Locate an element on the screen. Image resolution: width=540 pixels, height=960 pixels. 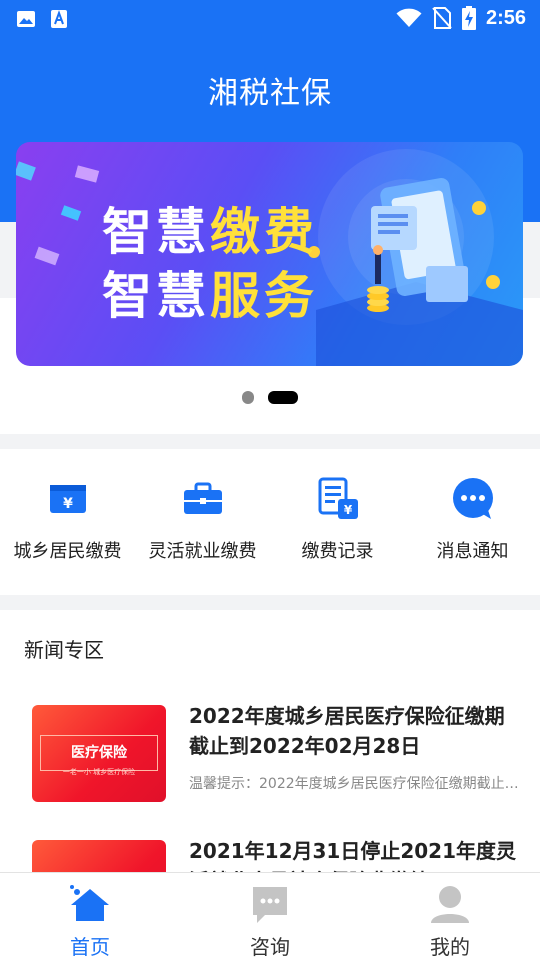
banner-line-1: 智慧缴费 is located at coordinates (210, 232).